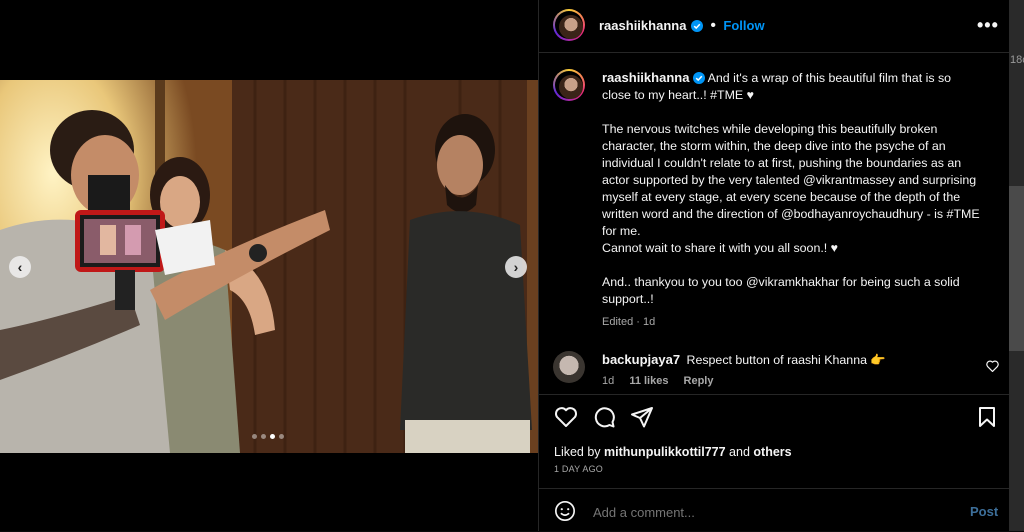 The height and width of the screenshot is (532, 1024). What do you see at coordinates (665, 452) in the screenshot?
I see `liked-by-user: mithunpulikkottil777` at bounding box center [665, 452].